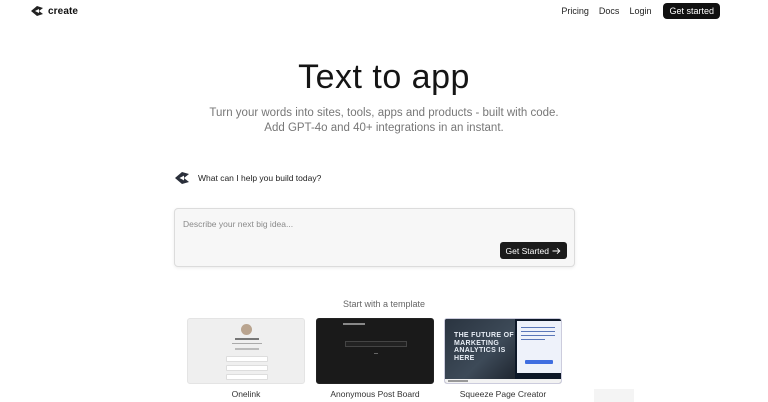 The width and height of the screenshot is (768, 402). What do you see at coordinates (260, 178) in the screenshot?
I see `prompt-question: What can I help you build today?` at bounding box center [260, 178].